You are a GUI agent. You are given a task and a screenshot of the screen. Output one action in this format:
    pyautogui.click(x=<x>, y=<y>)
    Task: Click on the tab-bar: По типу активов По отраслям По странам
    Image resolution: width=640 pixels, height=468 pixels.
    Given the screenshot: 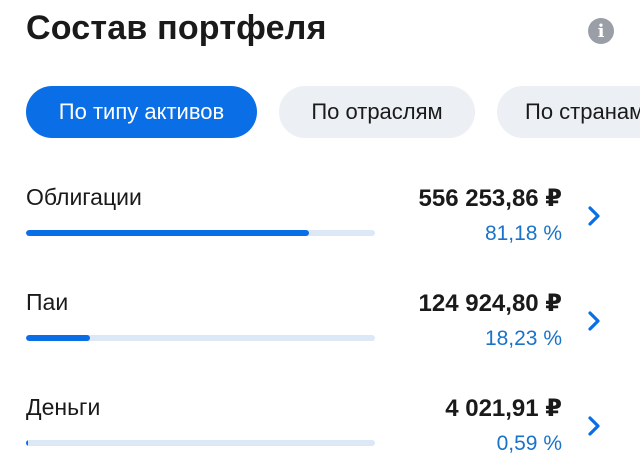 What is the action you would take?
    pyautogui.click(x=333, y=112)
    